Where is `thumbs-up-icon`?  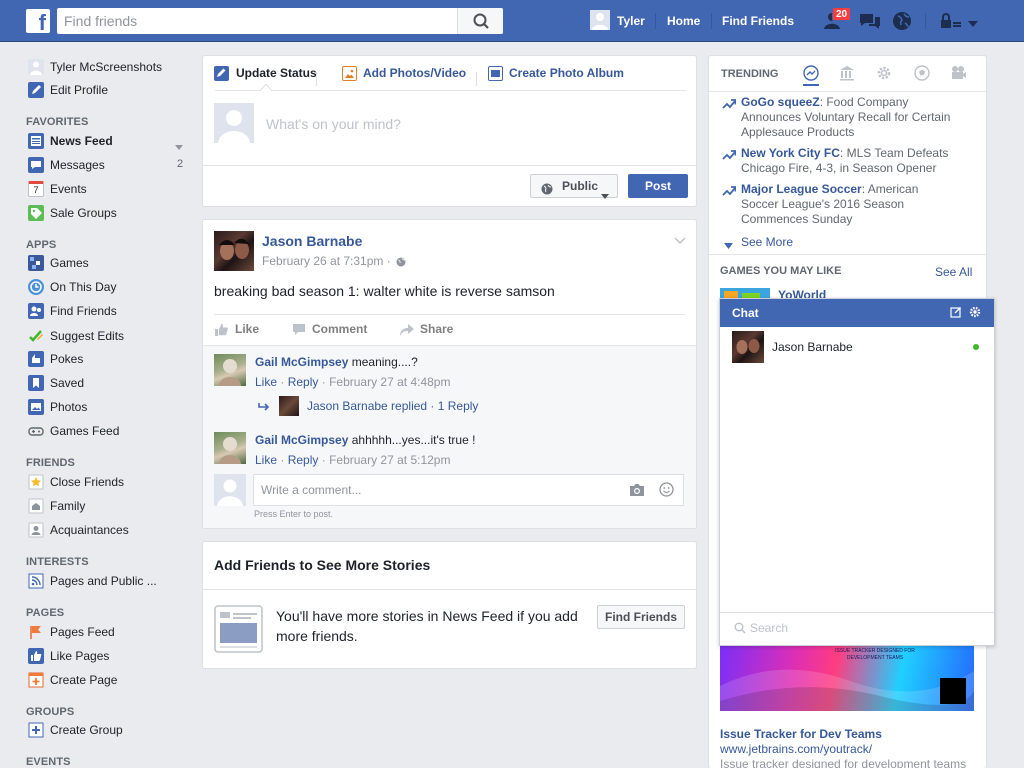 thumbs-up-icon is located at coordinates (221, 329).